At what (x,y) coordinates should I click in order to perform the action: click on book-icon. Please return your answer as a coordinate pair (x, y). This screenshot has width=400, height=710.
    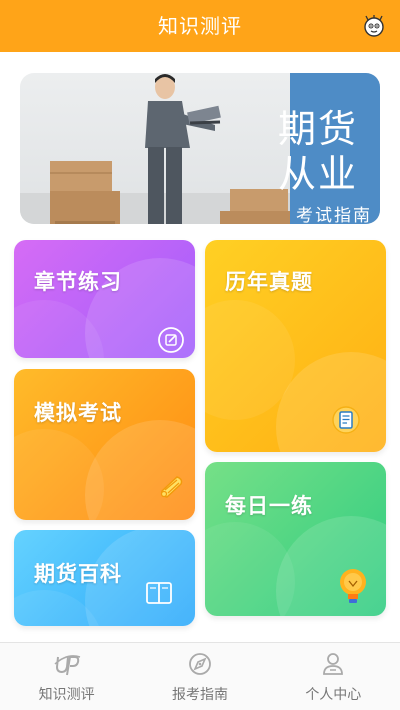
    Looking at the image, I should click on (159, 593).